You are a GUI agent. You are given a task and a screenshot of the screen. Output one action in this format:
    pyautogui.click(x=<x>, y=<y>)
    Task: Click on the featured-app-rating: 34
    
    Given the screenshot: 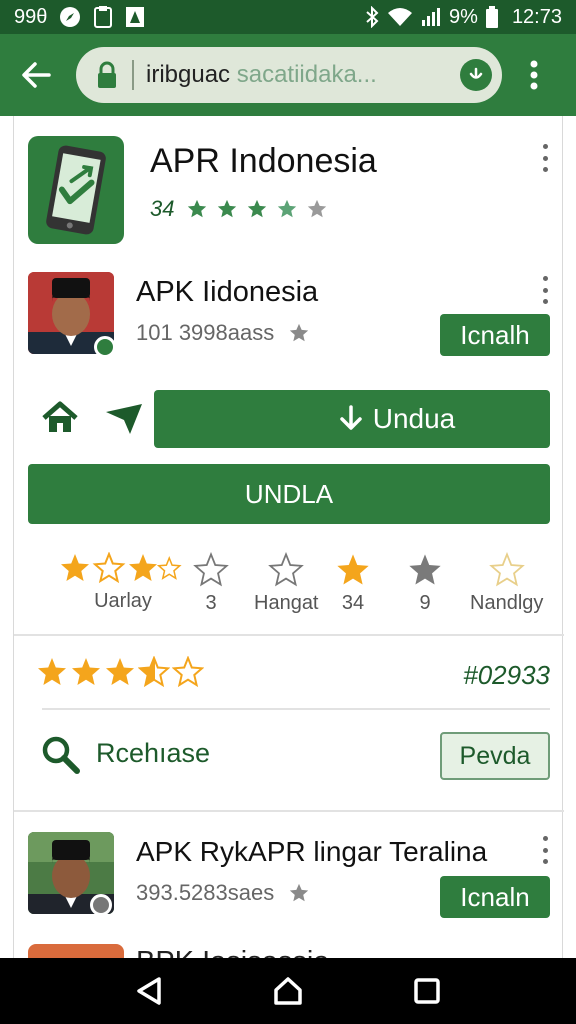 What is the action you would take?
    pyautogui.click(x=239, y=209)
    